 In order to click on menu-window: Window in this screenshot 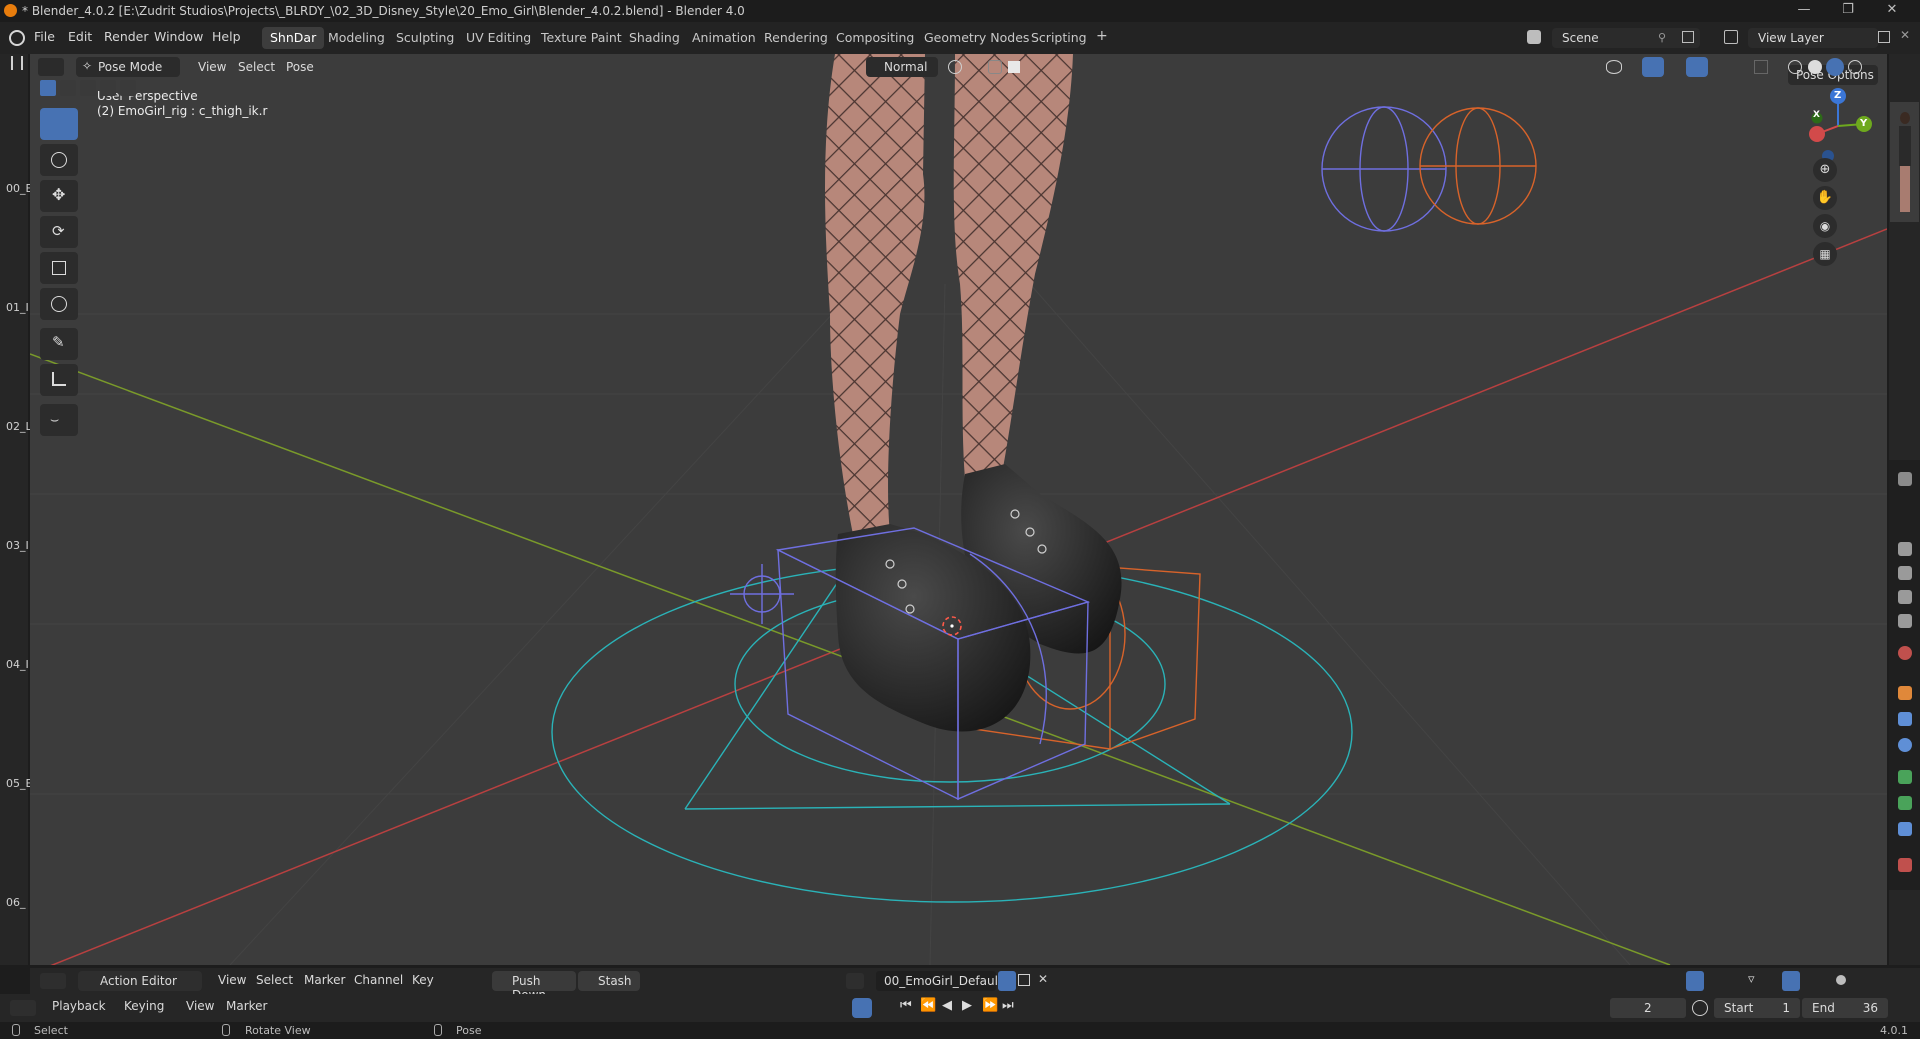, I will do `click(178, 36)`.